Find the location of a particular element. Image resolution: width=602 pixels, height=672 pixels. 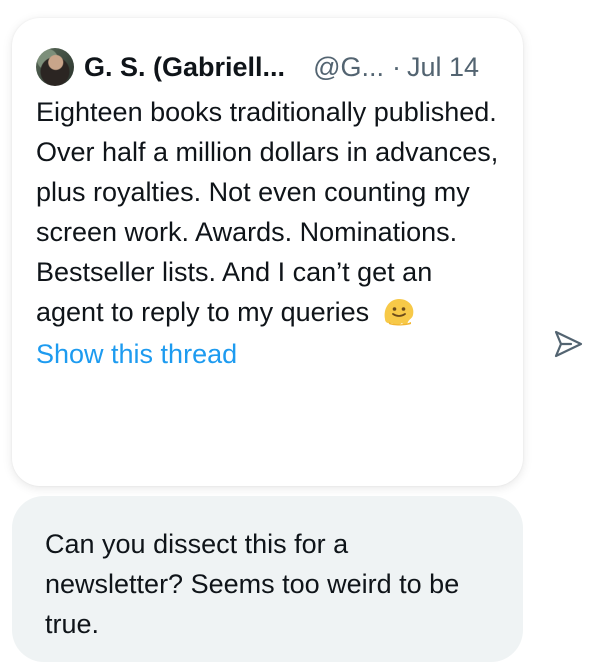

tweet-header: G. S. (Gabriell... @G... · Jul 14 is located at coordinates (267, 67).